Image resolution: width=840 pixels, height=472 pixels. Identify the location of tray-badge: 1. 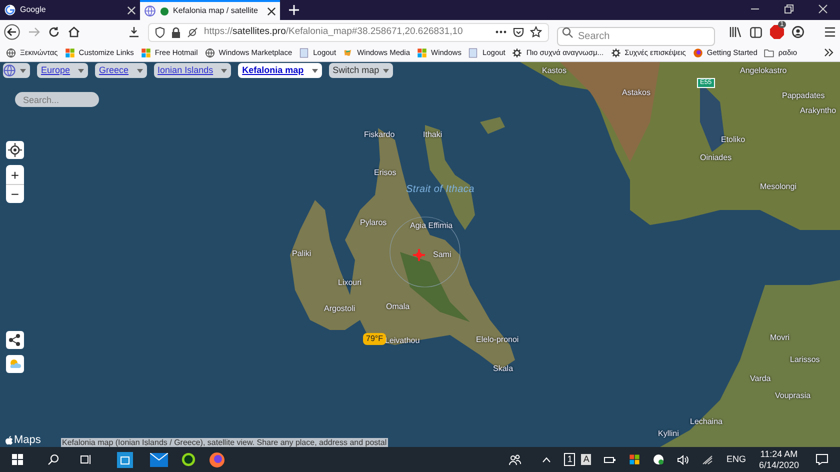
(570, 459).